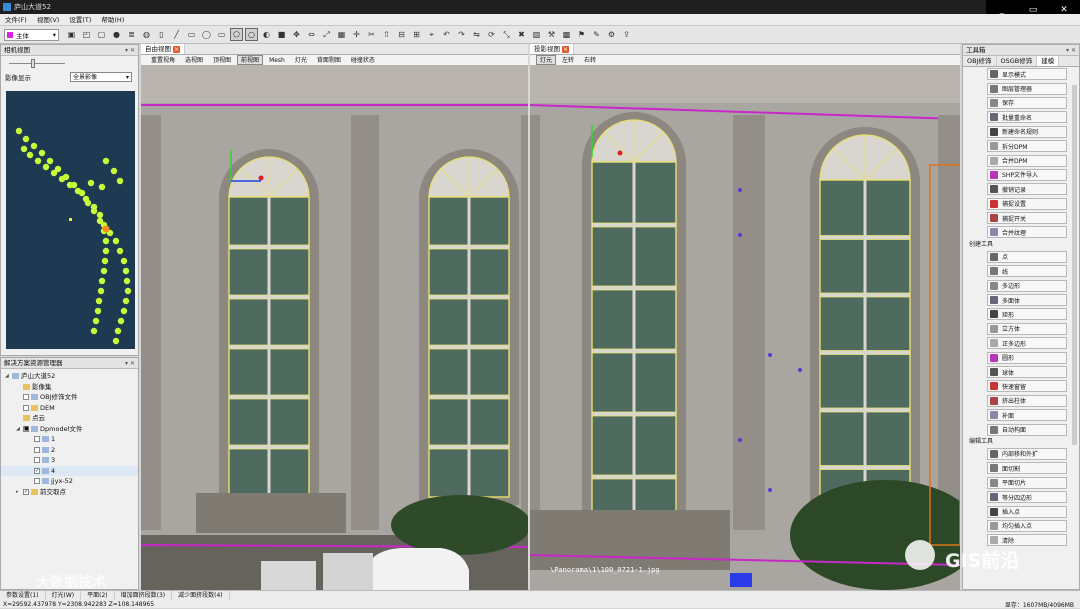 The image size is (1080, 609). Describe the element at coordinates (1027, 300) in the screenshot. I see `tool-button: 多面体` at that location.